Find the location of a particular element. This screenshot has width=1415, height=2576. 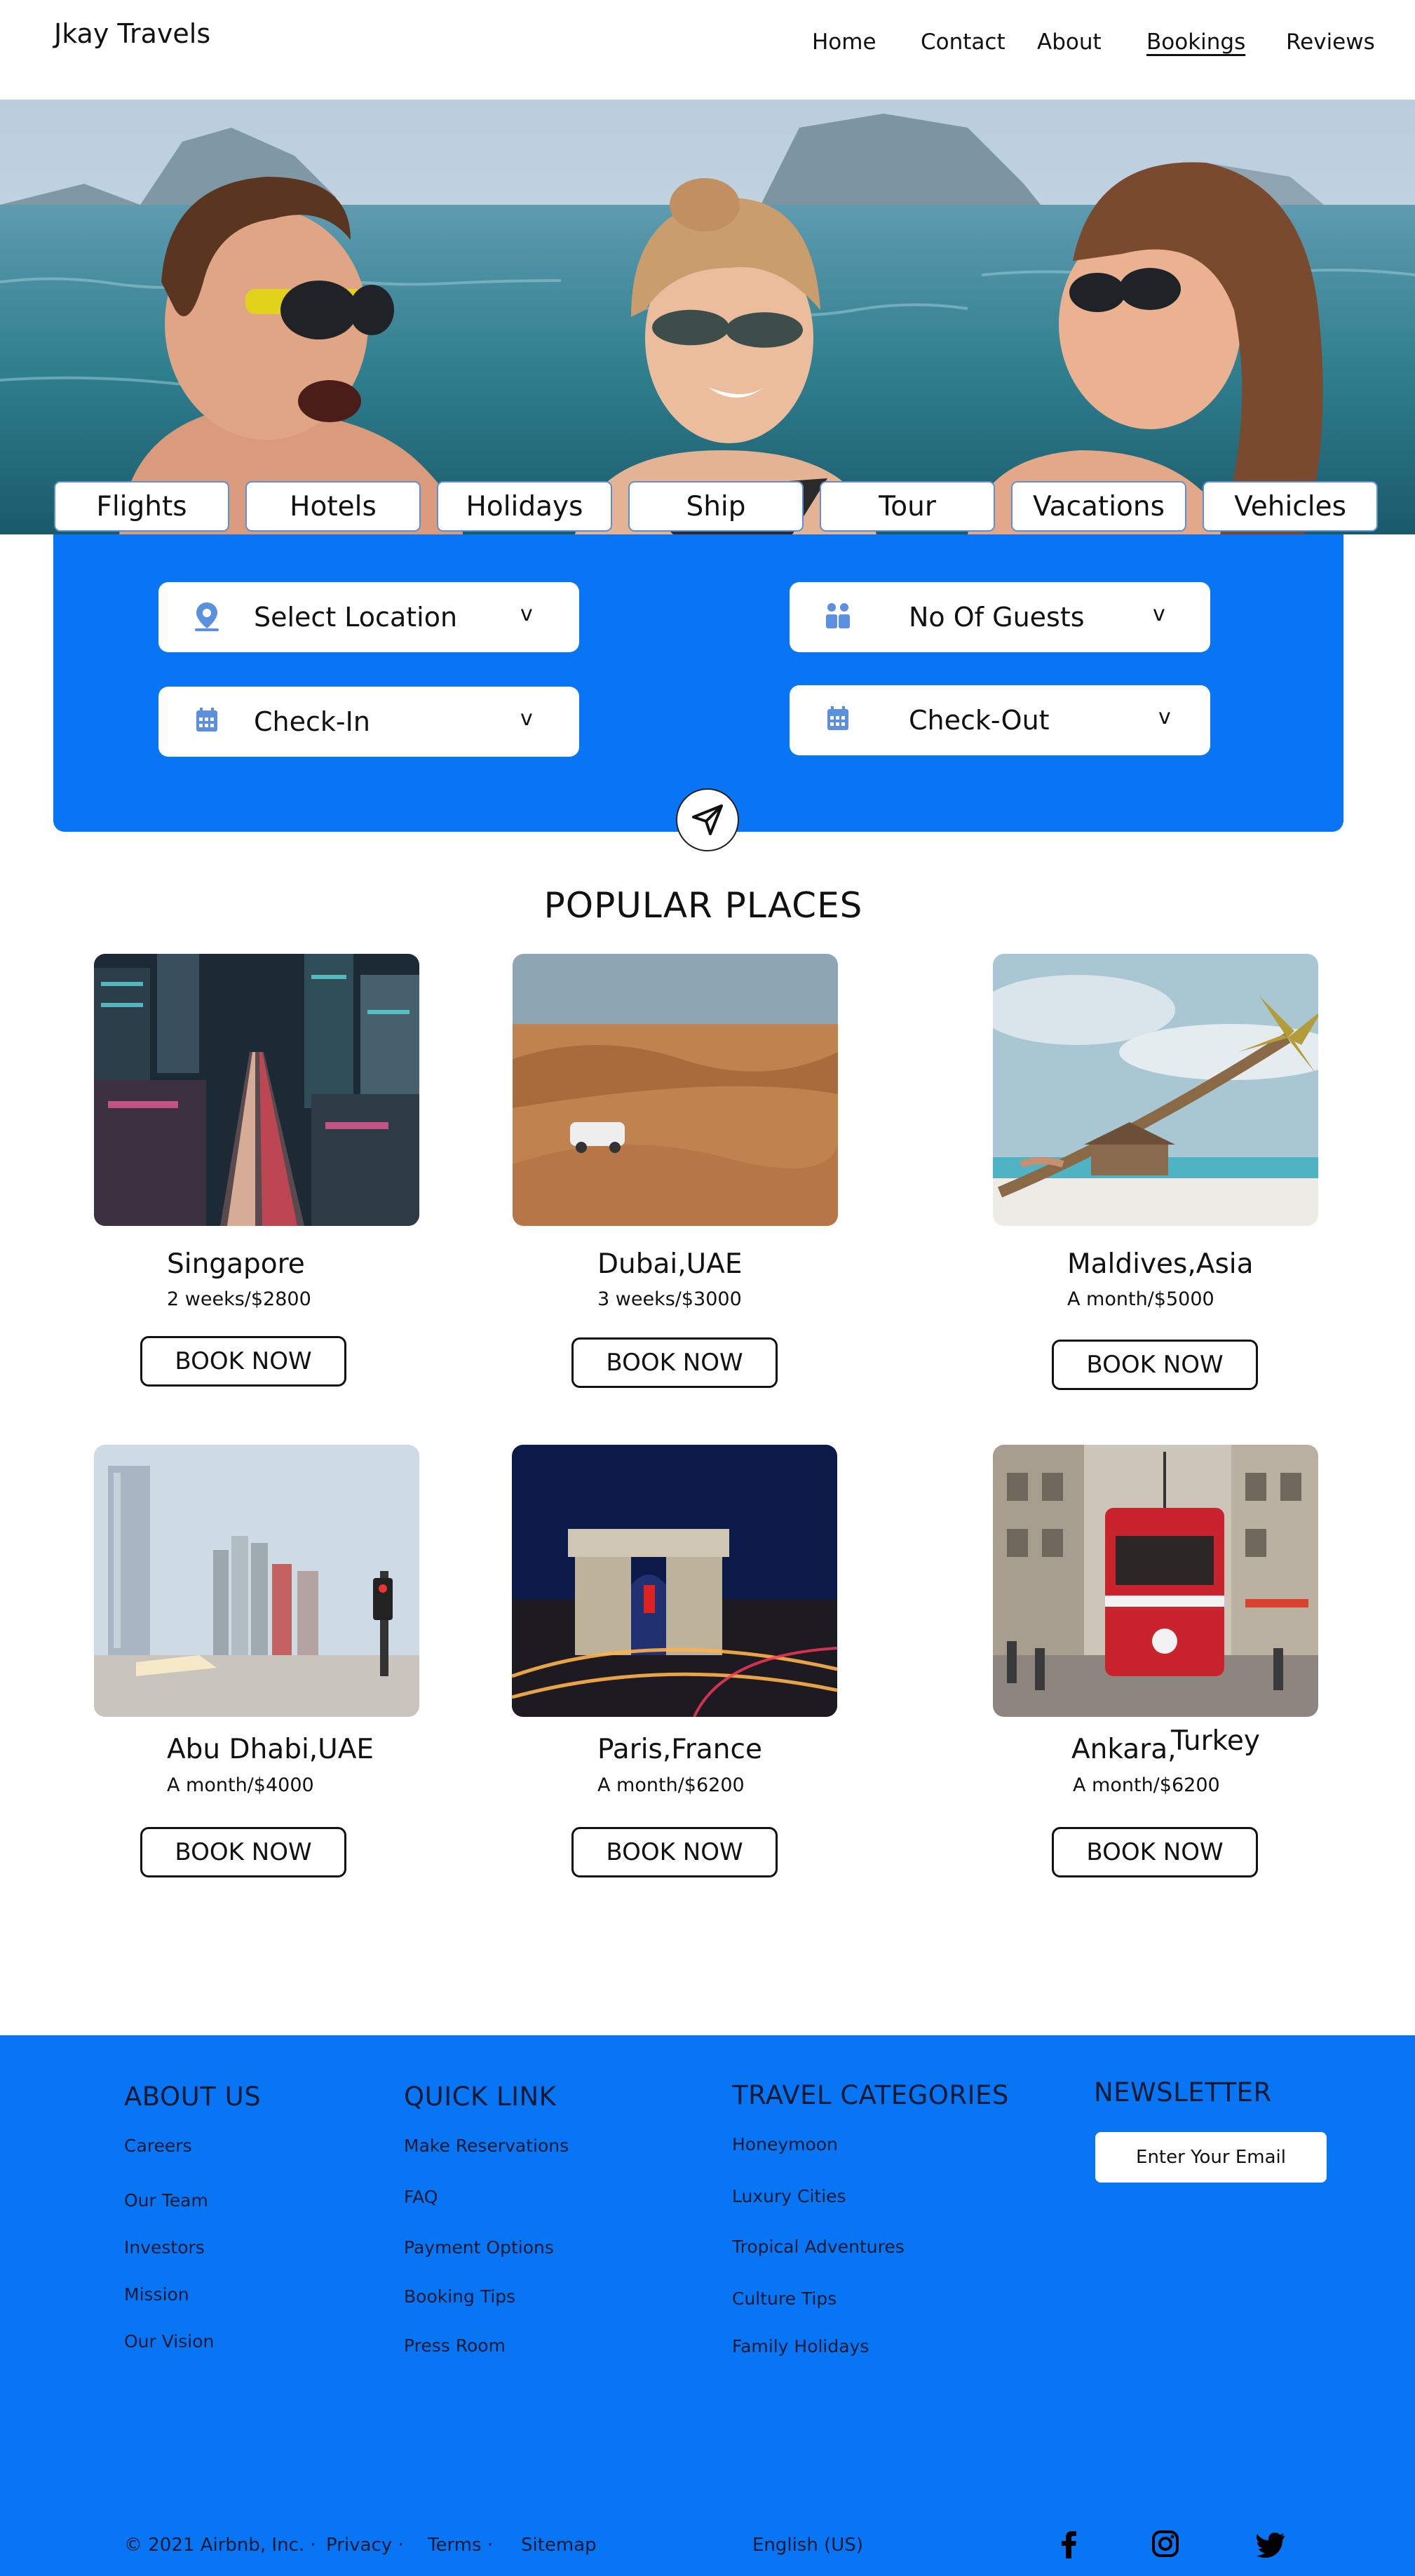

footer-link: Culture Tips is located at coordinates (784, 2298).